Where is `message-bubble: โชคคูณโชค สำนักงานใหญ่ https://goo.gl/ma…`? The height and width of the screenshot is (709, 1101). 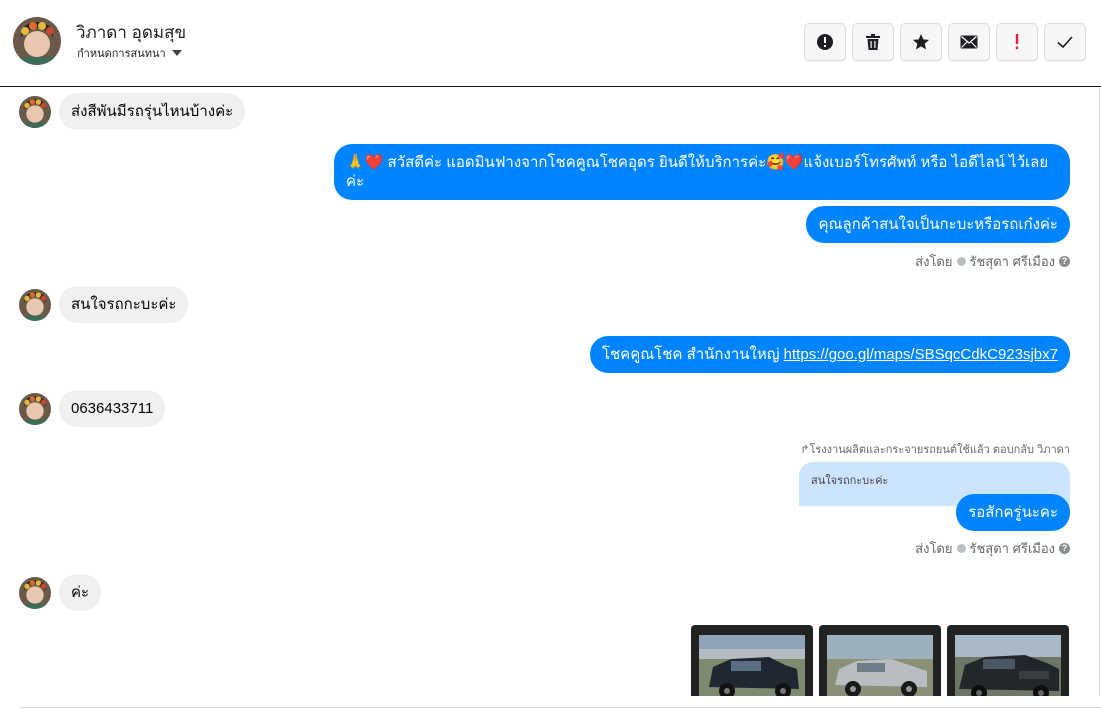
message-bubble: โชคคูณโชค สำนักงานใหญ่ https://goo.gl/ma… is located at coordinates (829, 354).